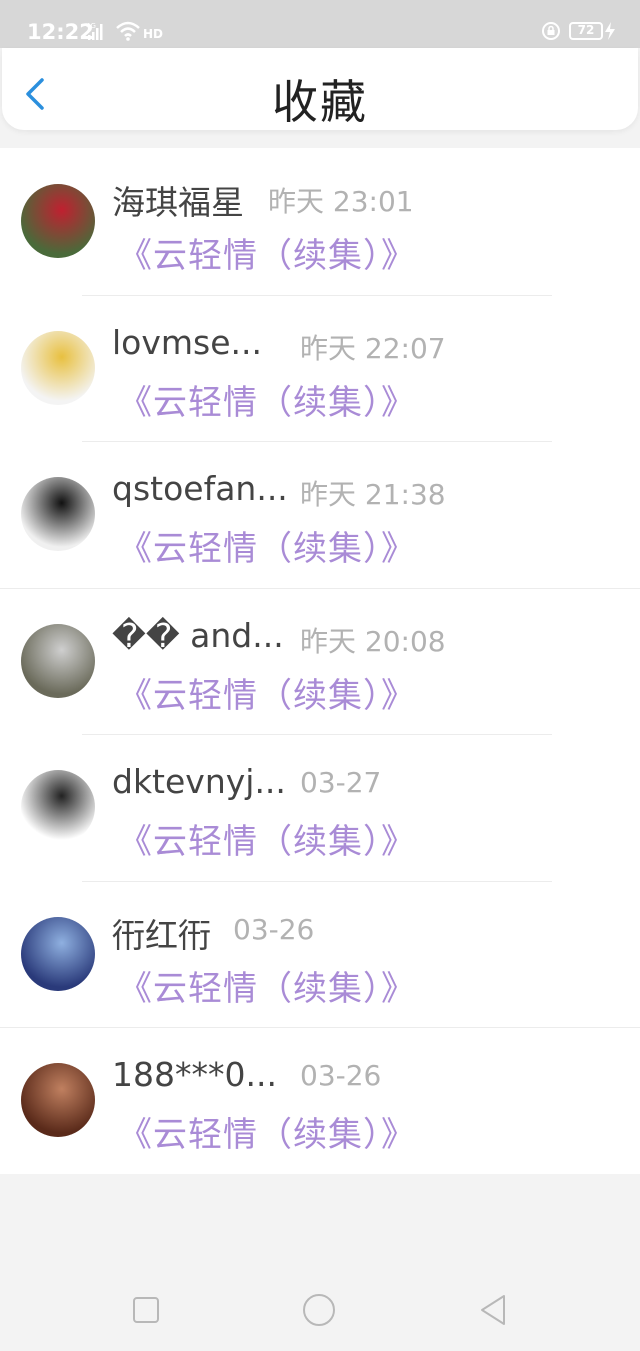 The height and width of the screenshot is (1351, 640). I want to click on list-item: lovmse... 昨天 22:07 《云轻情（续集）》, so click(320, 368).